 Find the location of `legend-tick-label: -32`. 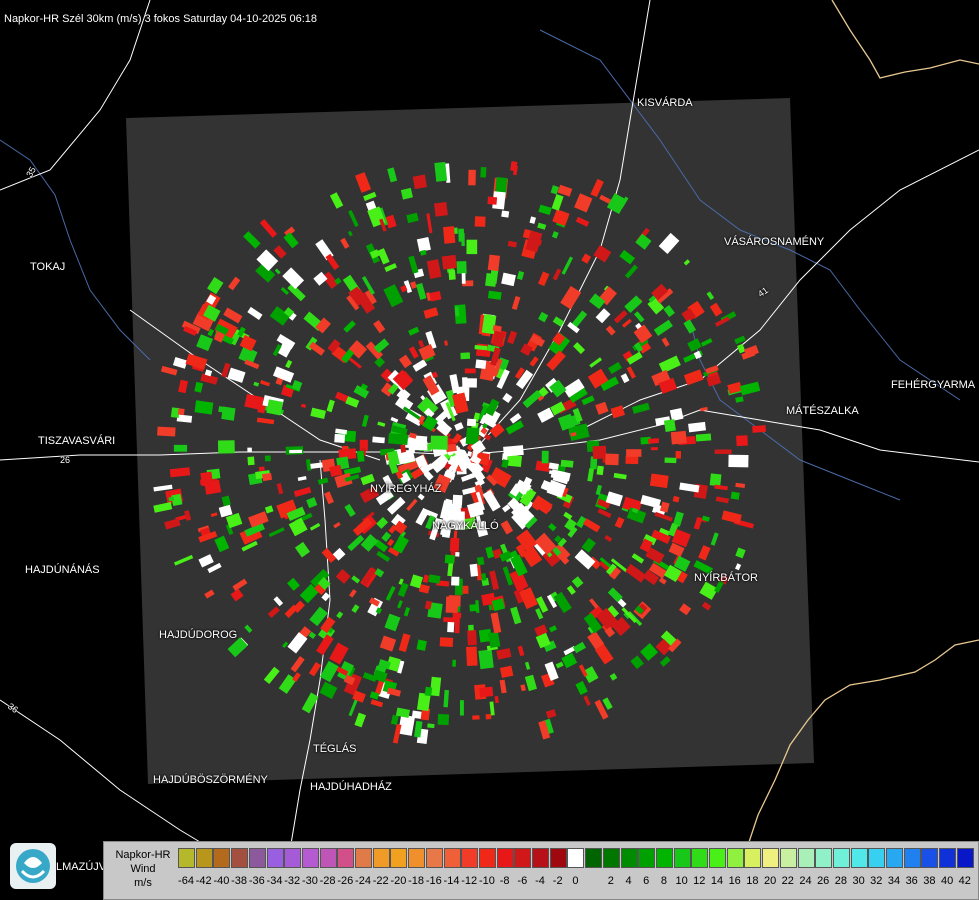

legend-tick-label: -32 is located at coordinates (292, 881).